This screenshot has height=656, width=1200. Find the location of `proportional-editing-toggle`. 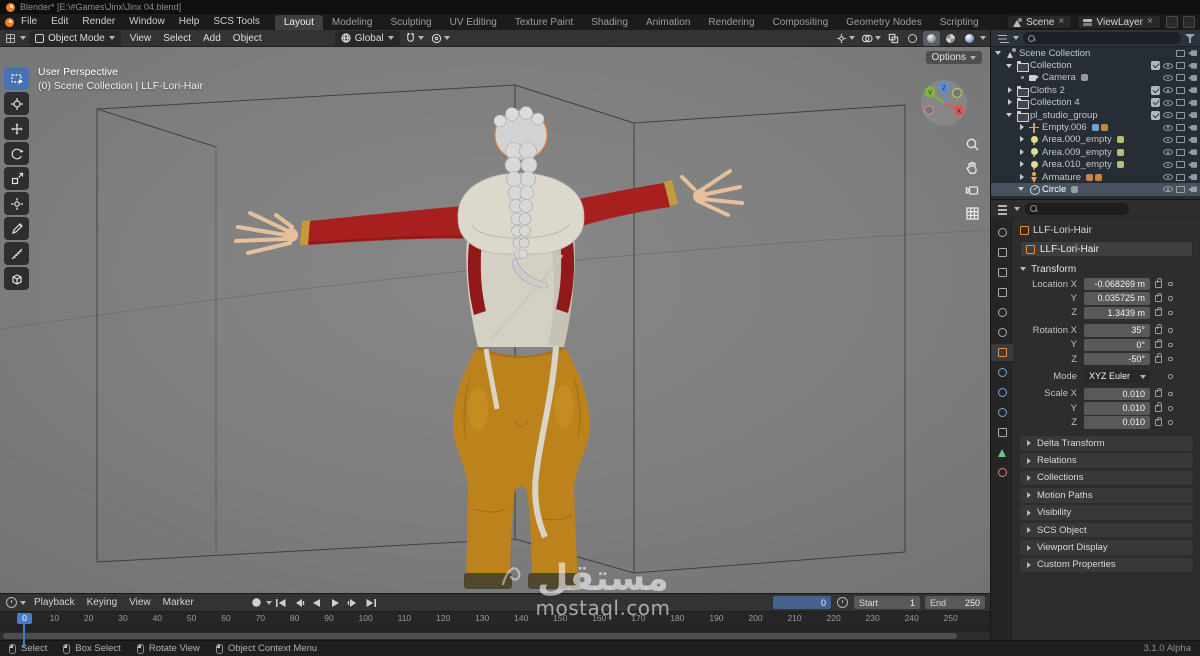

proportional-editing-toggle is located at coordinates (440, 38).